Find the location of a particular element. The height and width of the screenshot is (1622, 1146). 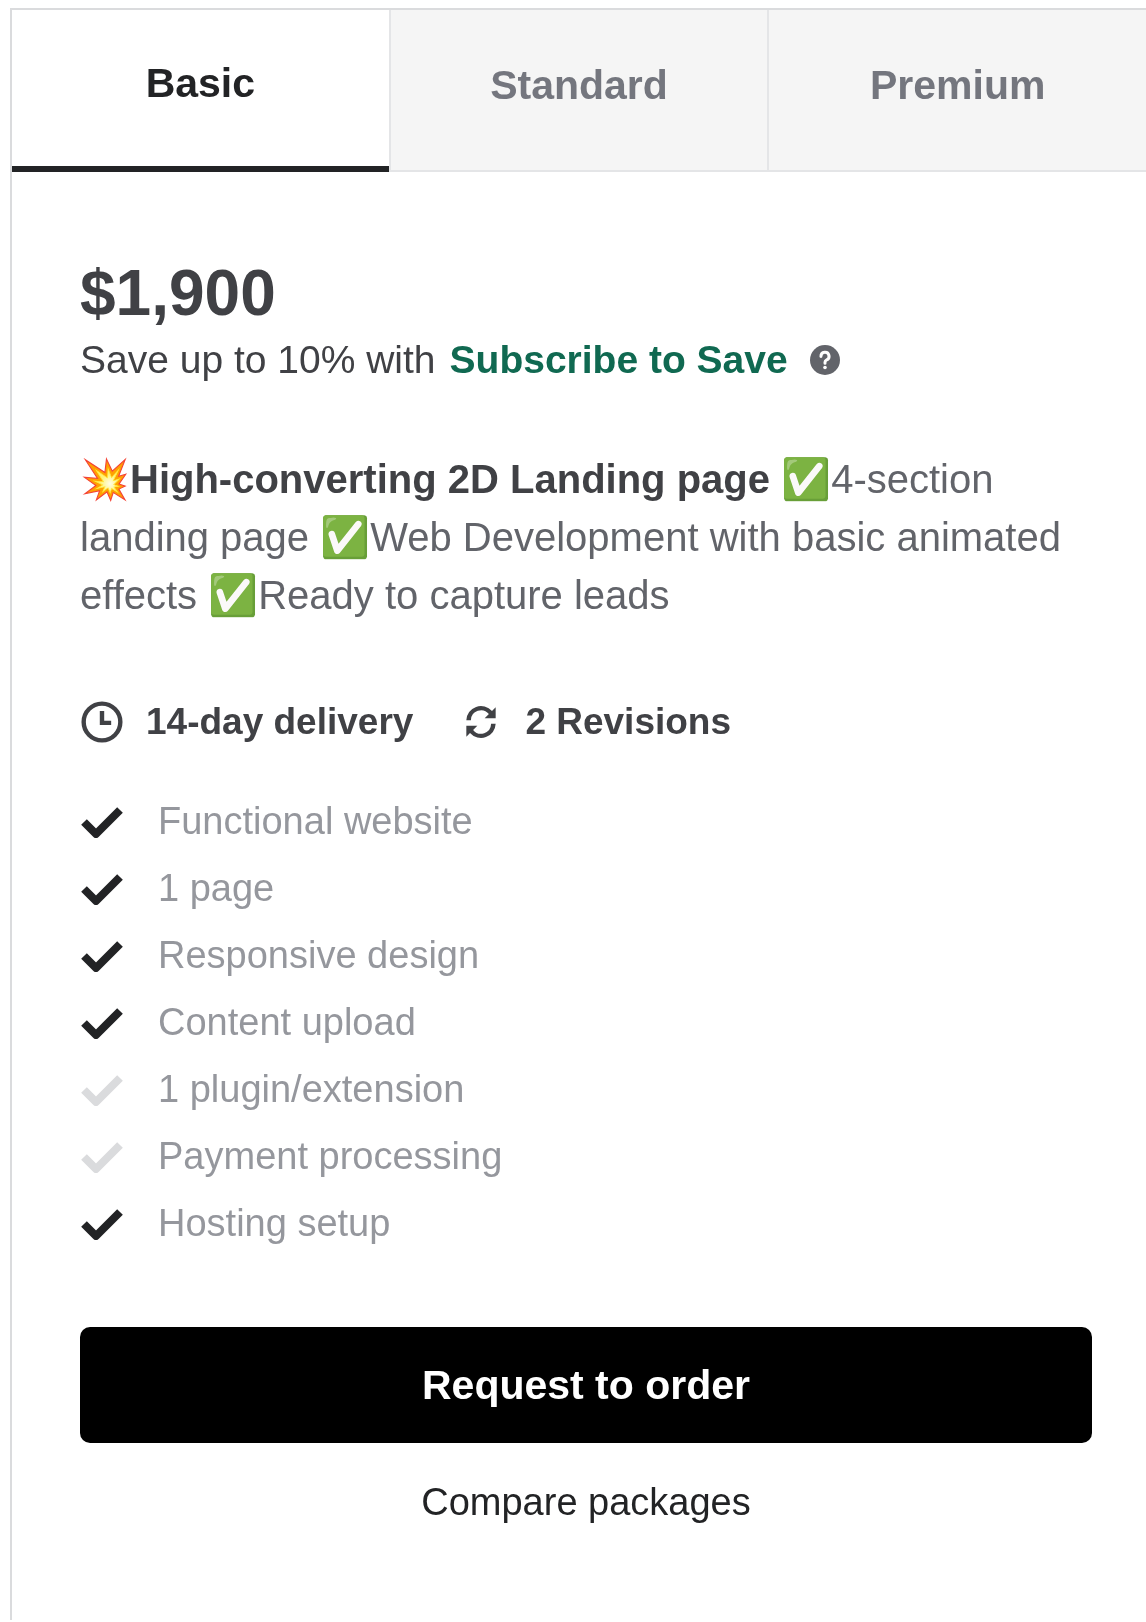

feature-label: Responsive design is located at coordinates (319, 956).